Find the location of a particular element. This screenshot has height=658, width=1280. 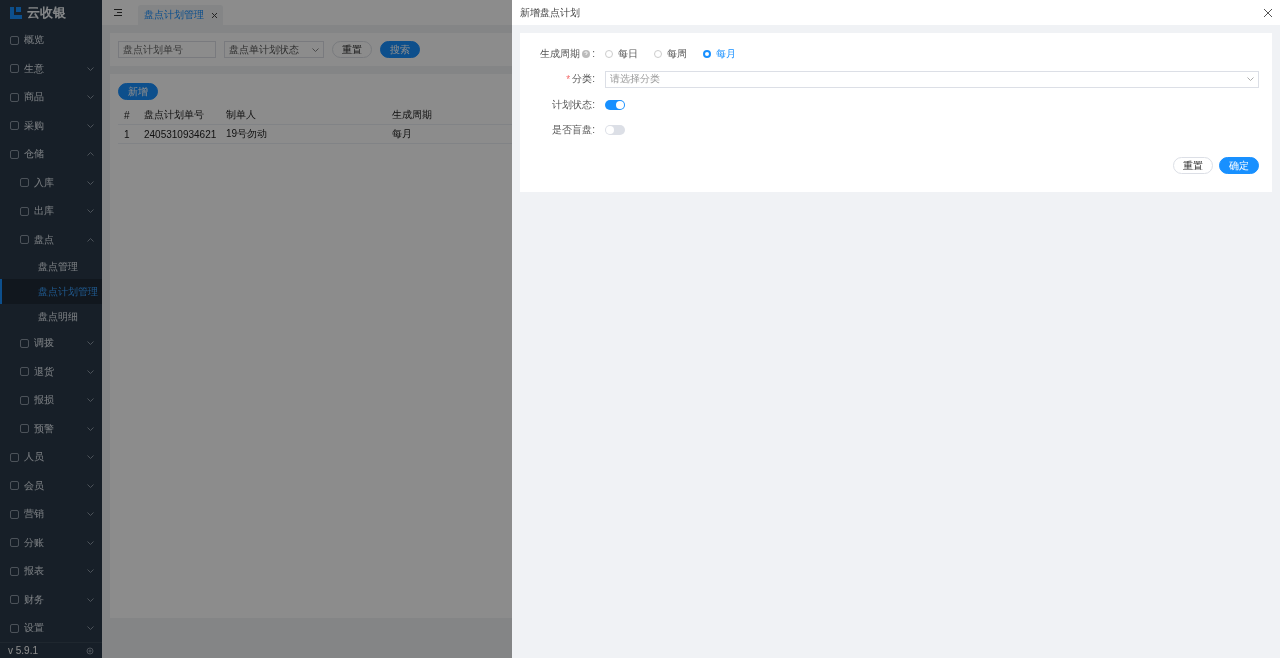

menu-item: 报损 is located at coordinates (51, 400).